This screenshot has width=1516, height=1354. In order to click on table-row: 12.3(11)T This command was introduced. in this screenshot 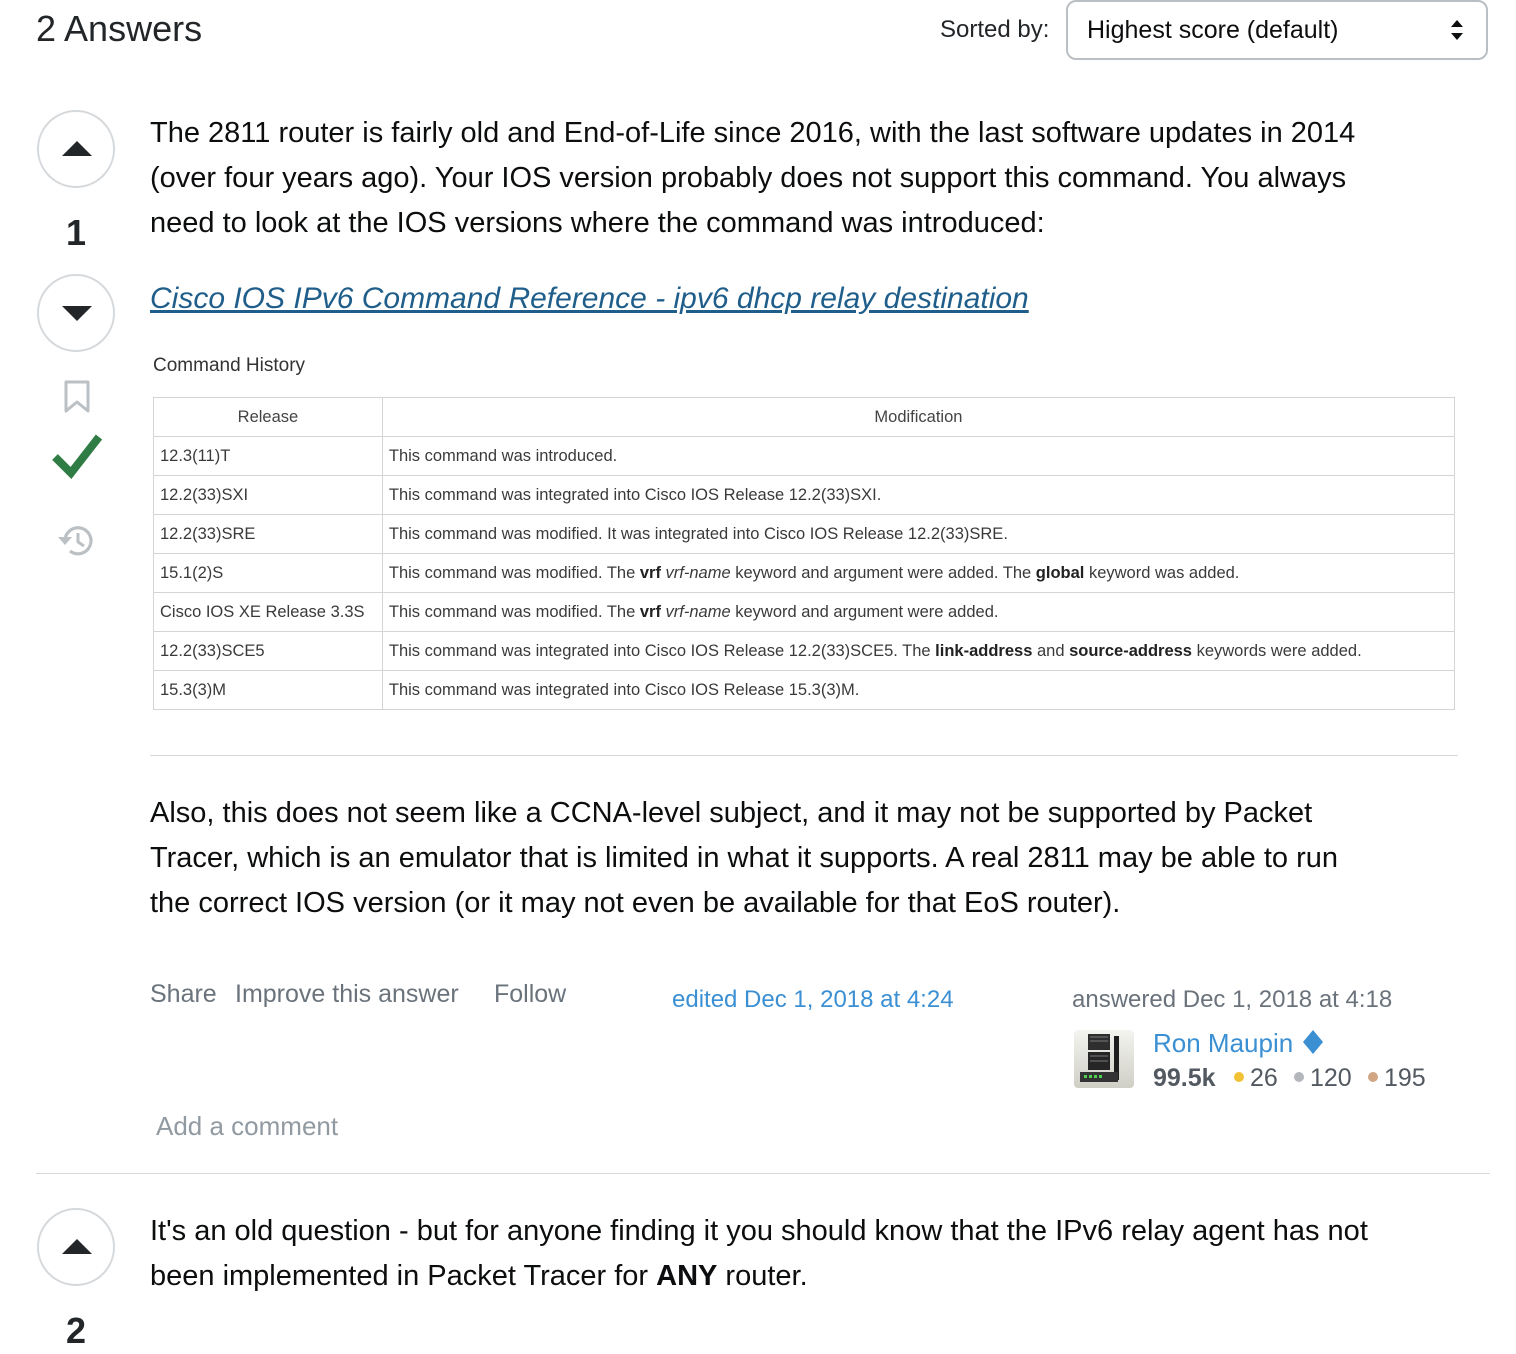, I will do `click(804, 456)`.